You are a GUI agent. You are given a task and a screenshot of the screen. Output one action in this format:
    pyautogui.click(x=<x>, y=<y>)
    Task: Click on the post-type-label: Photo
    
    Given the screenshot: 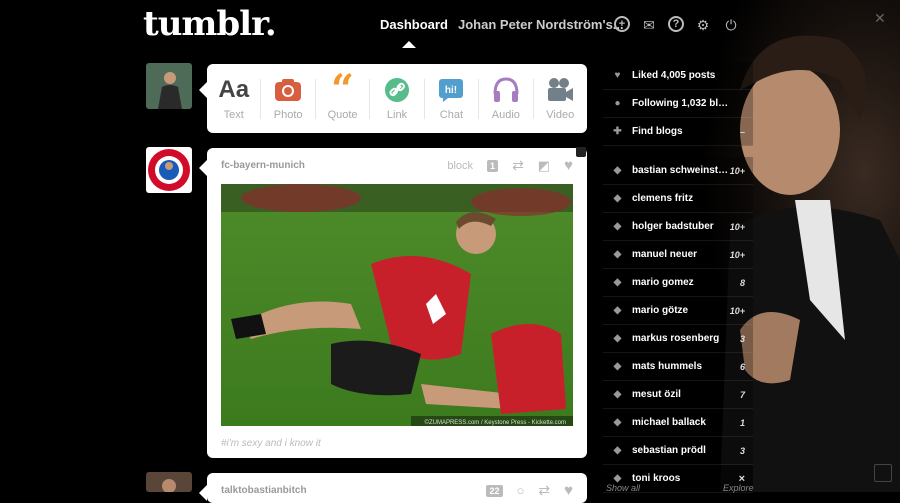 What is the action you would take?
    pyautogui.click(x=288, y=115)
    